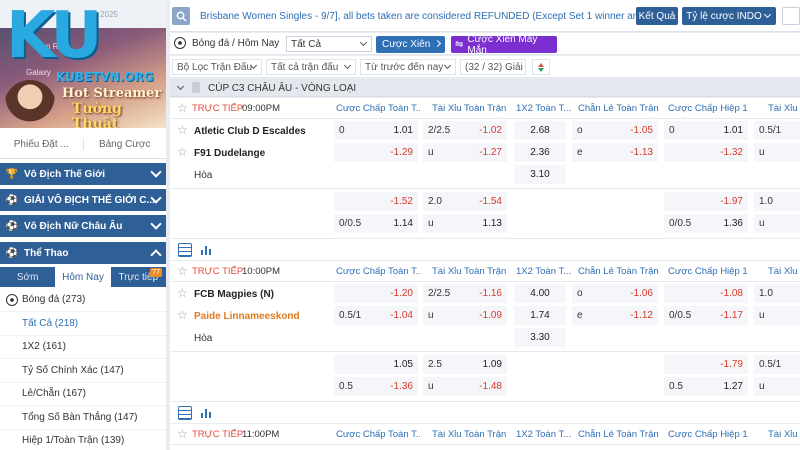  I want to click on search-button, so click(181, 16).